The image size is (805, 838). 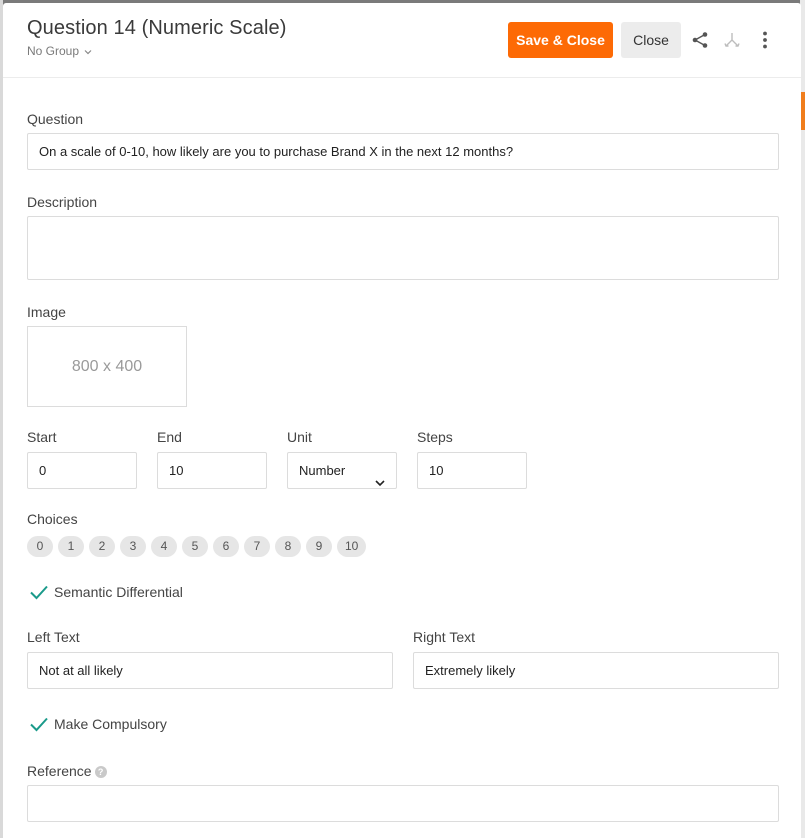 What do you see at coordinates (212, 470) in the screenshot?
I see `end-input: 10` at bounding box center [212, 470].